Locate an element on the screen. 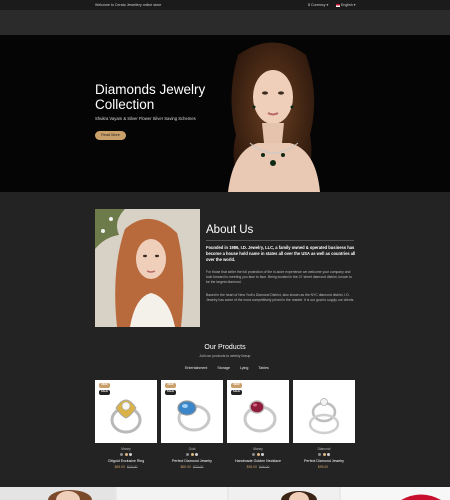 Image resolution: width=450 pixels, height=500 pixels. product-category: Diamond is located at coordinates (324, 449).